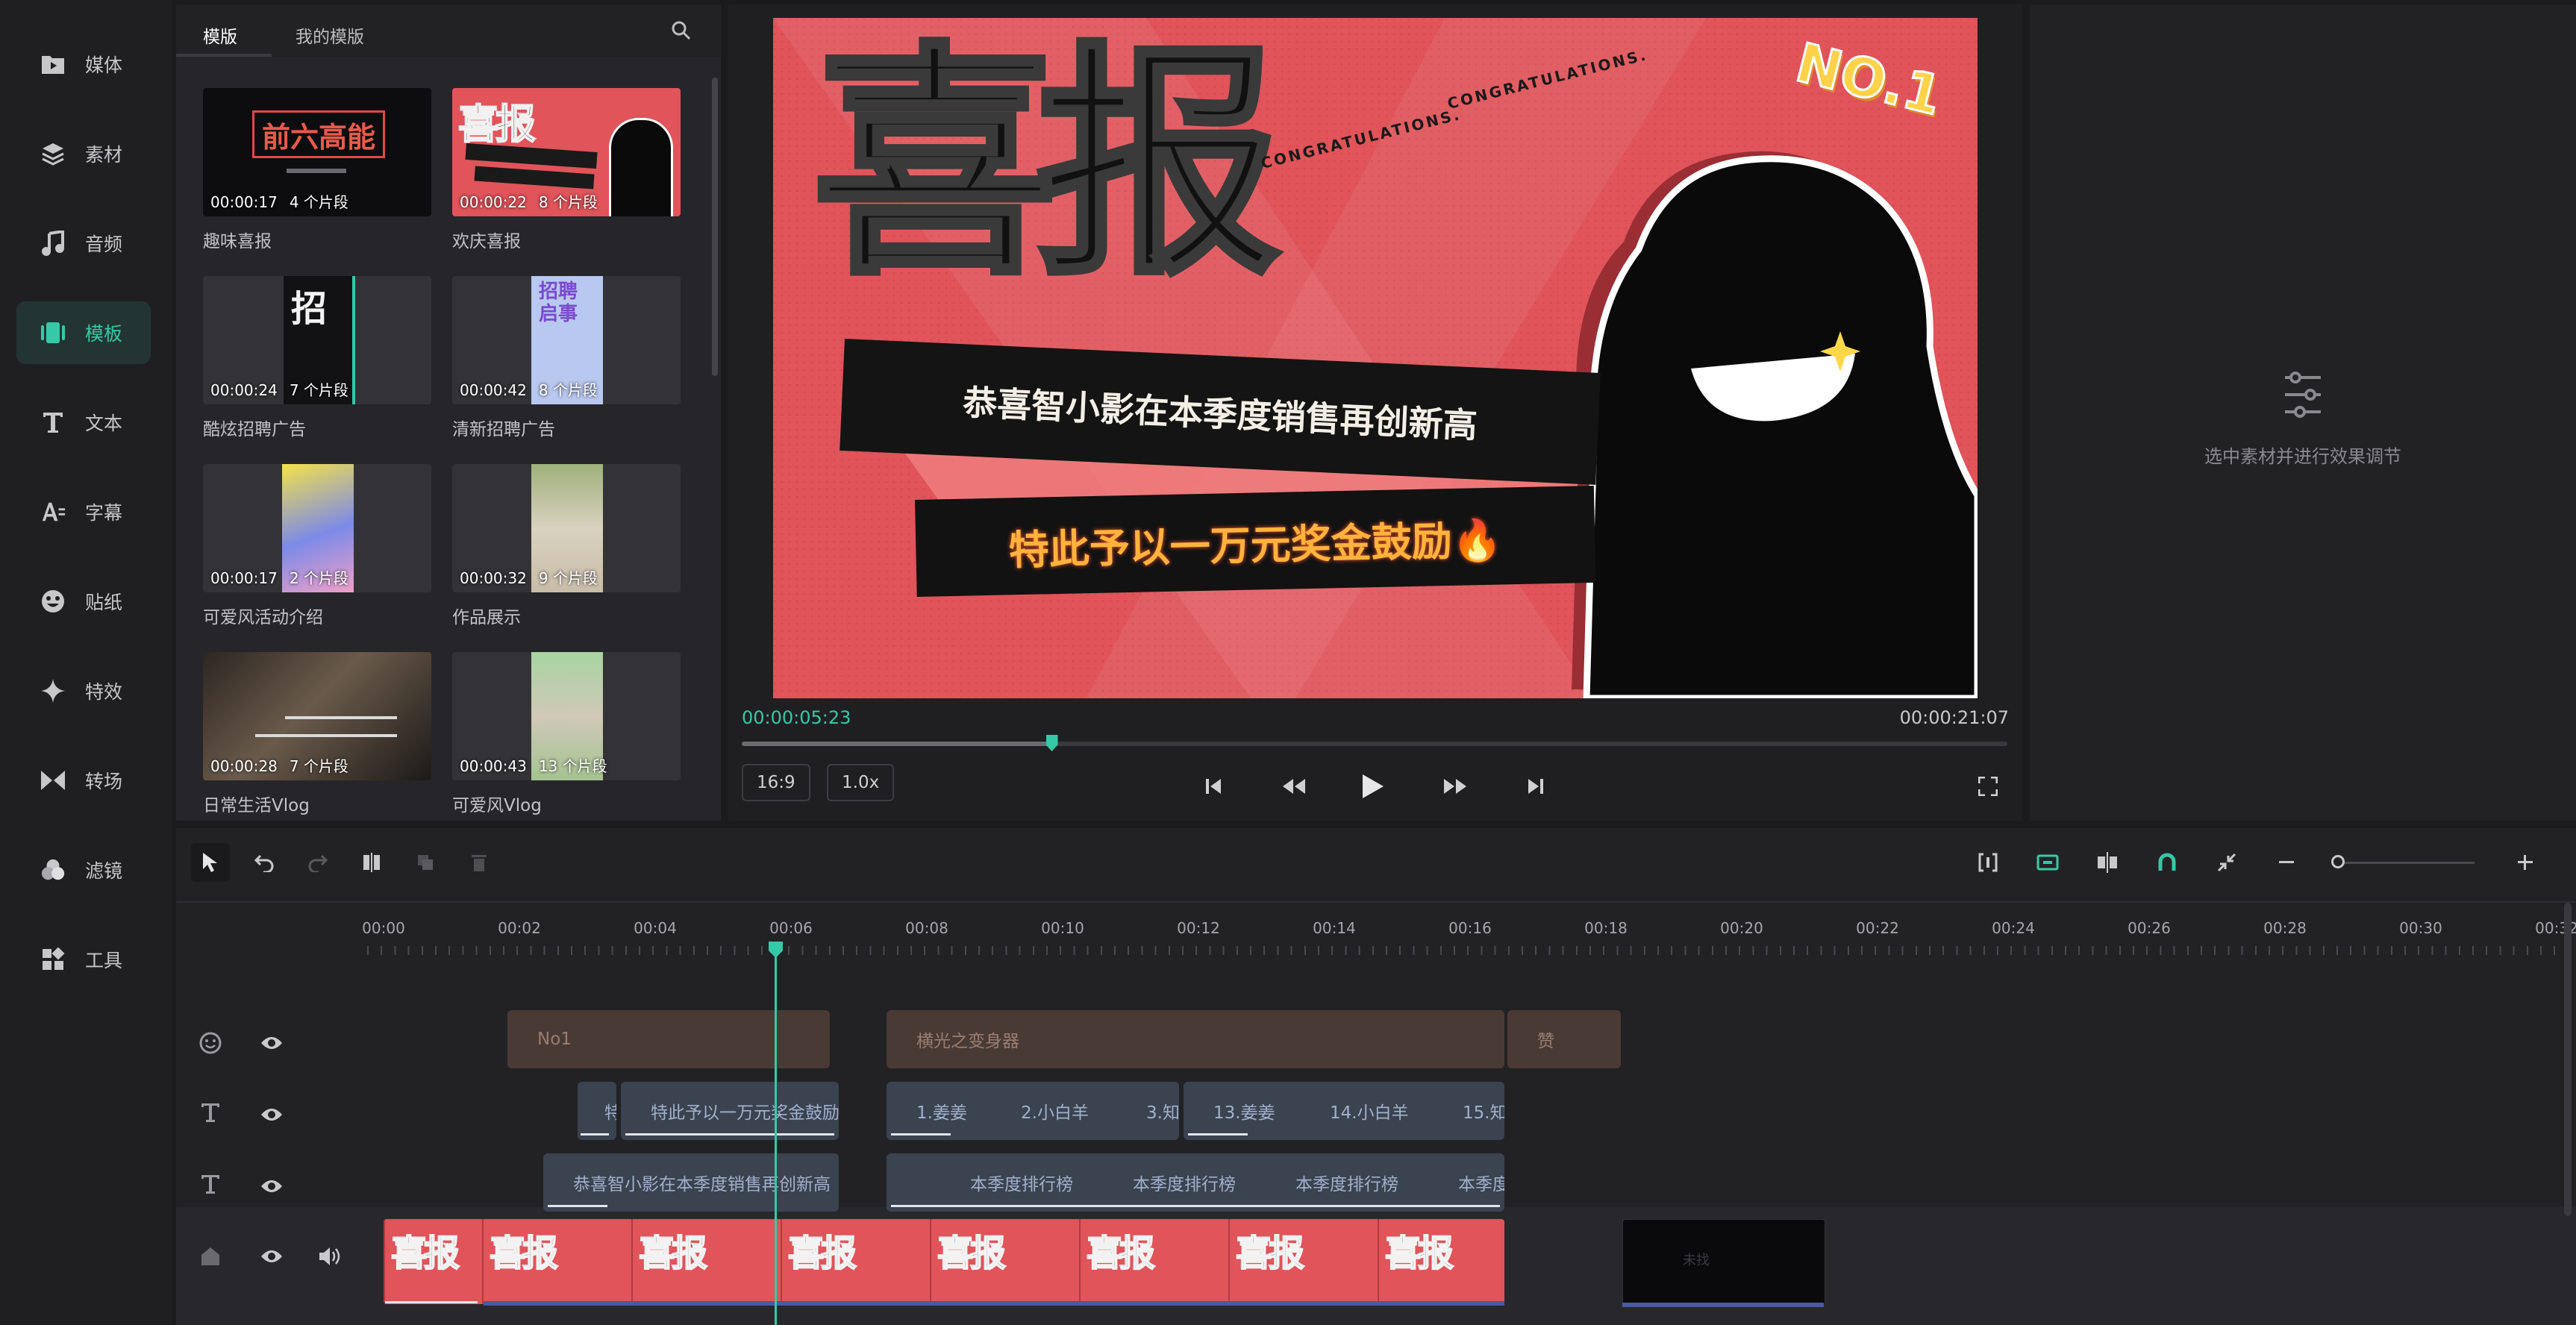  Describe the element at coordinates (668, 1039) in the screenshot. I see `sticker-clip: No1` at that location.